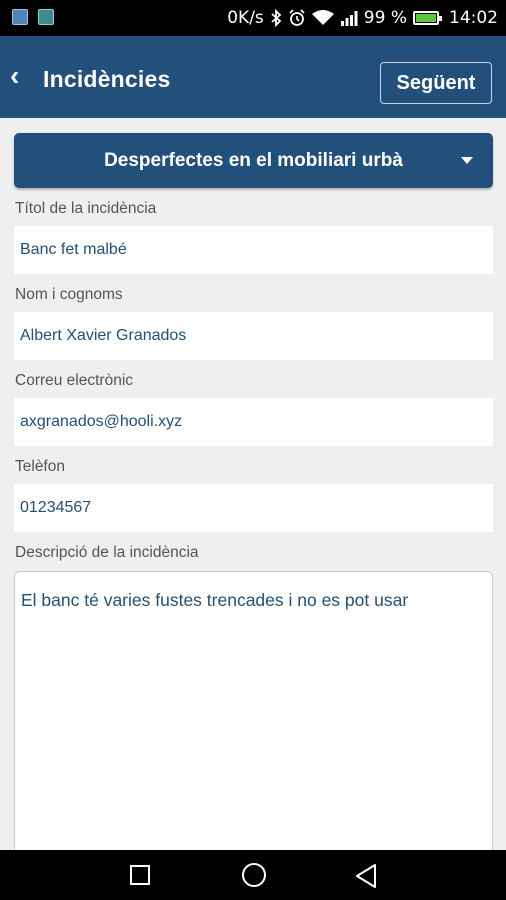  I want to click on description-label: Descripció de la incidència, so click(107, 552).